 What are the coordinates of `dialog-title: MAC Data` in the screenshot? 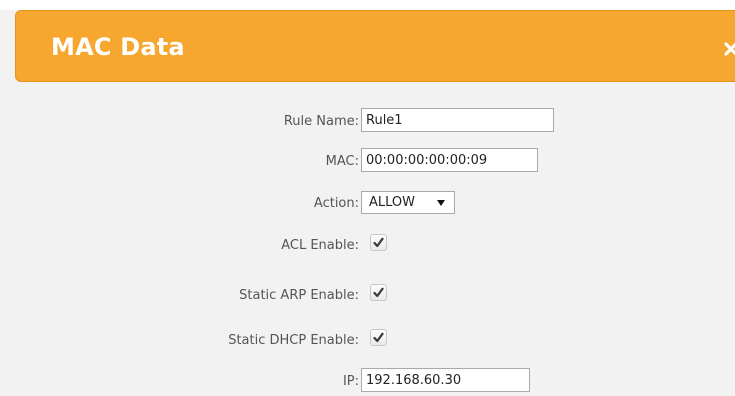 It's located at (118, 47).